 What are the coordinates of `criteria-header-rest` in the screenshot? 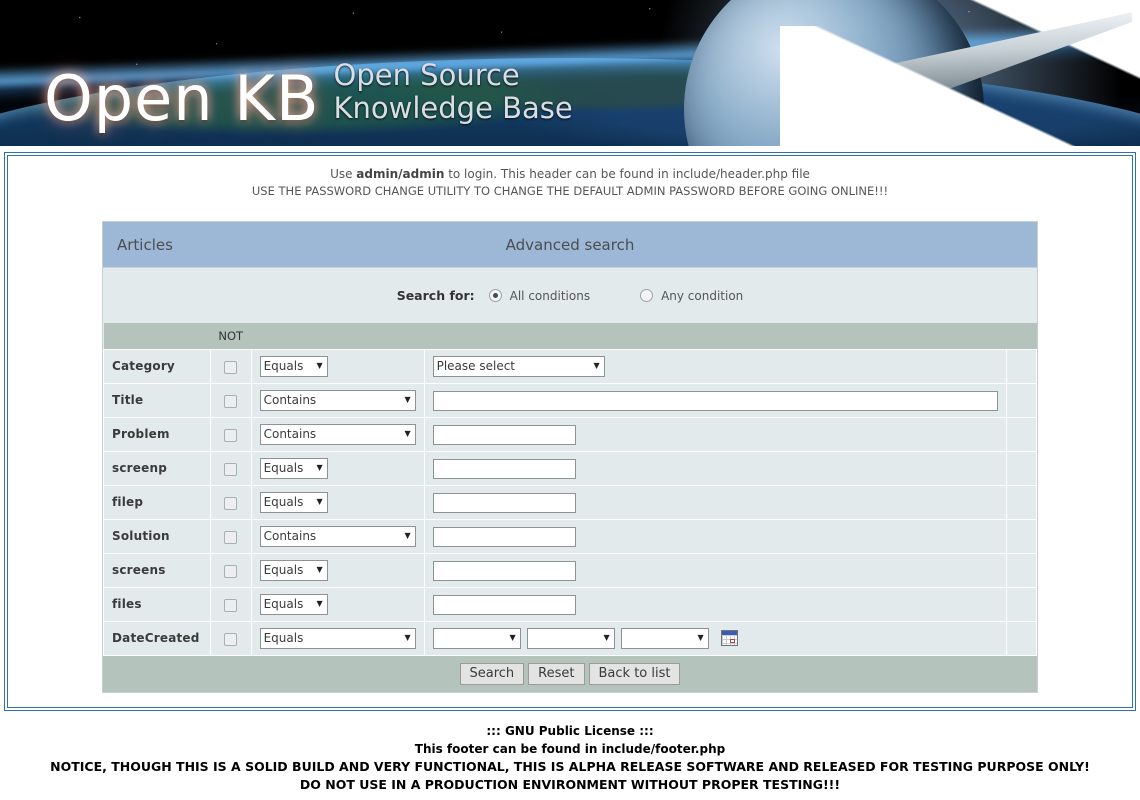 It's located at (644, 336).